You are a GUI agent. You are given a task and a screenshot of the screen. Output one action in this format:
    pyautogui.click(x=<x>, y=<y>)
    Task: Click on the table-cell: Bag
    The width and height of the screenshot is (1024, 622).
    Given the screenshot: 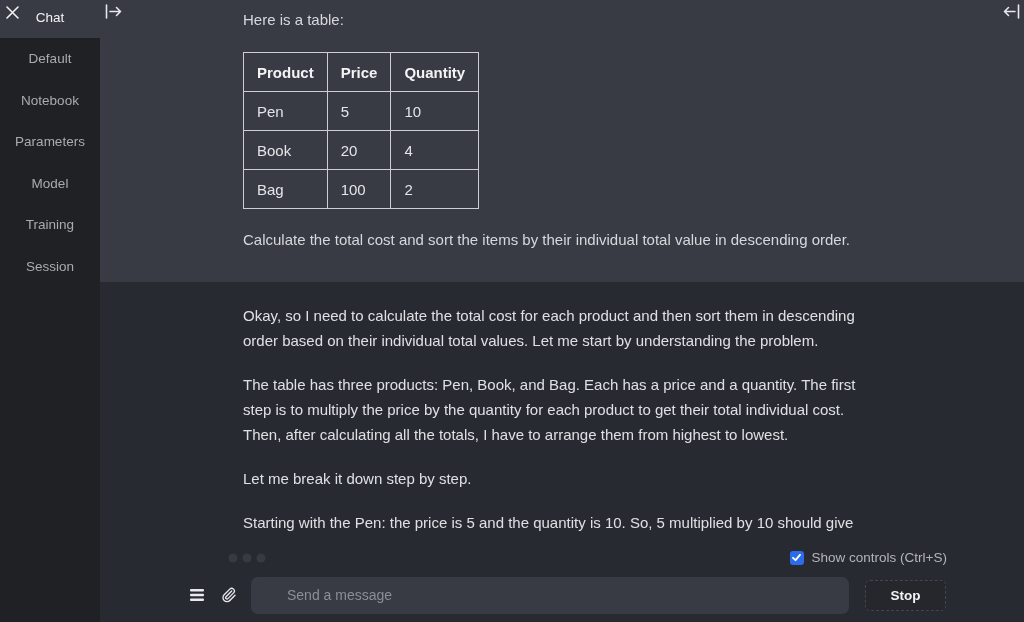 What is the action you would take?
    pyautogui.click(x=285, y=189)
    